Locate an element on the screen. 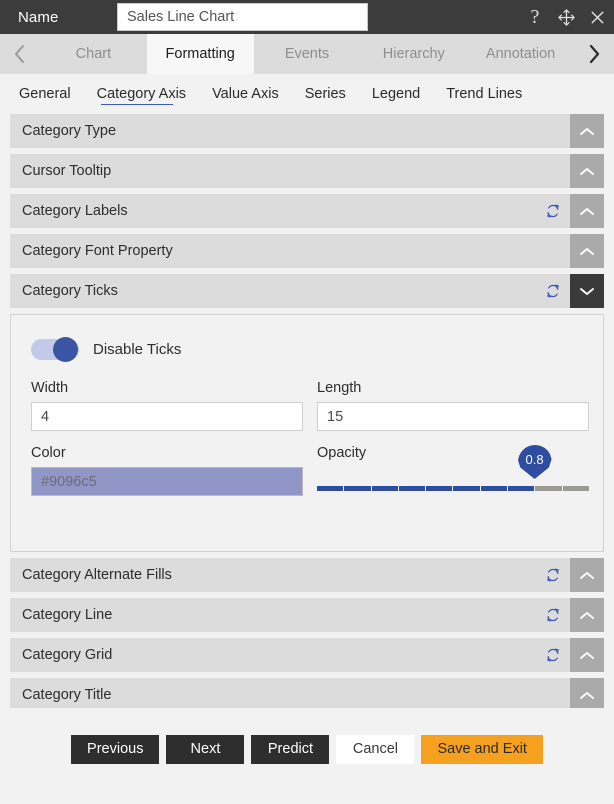 This screenshot has width=614, height=804. tabs-scroll-right-icon is located at coordinates (594, 54).